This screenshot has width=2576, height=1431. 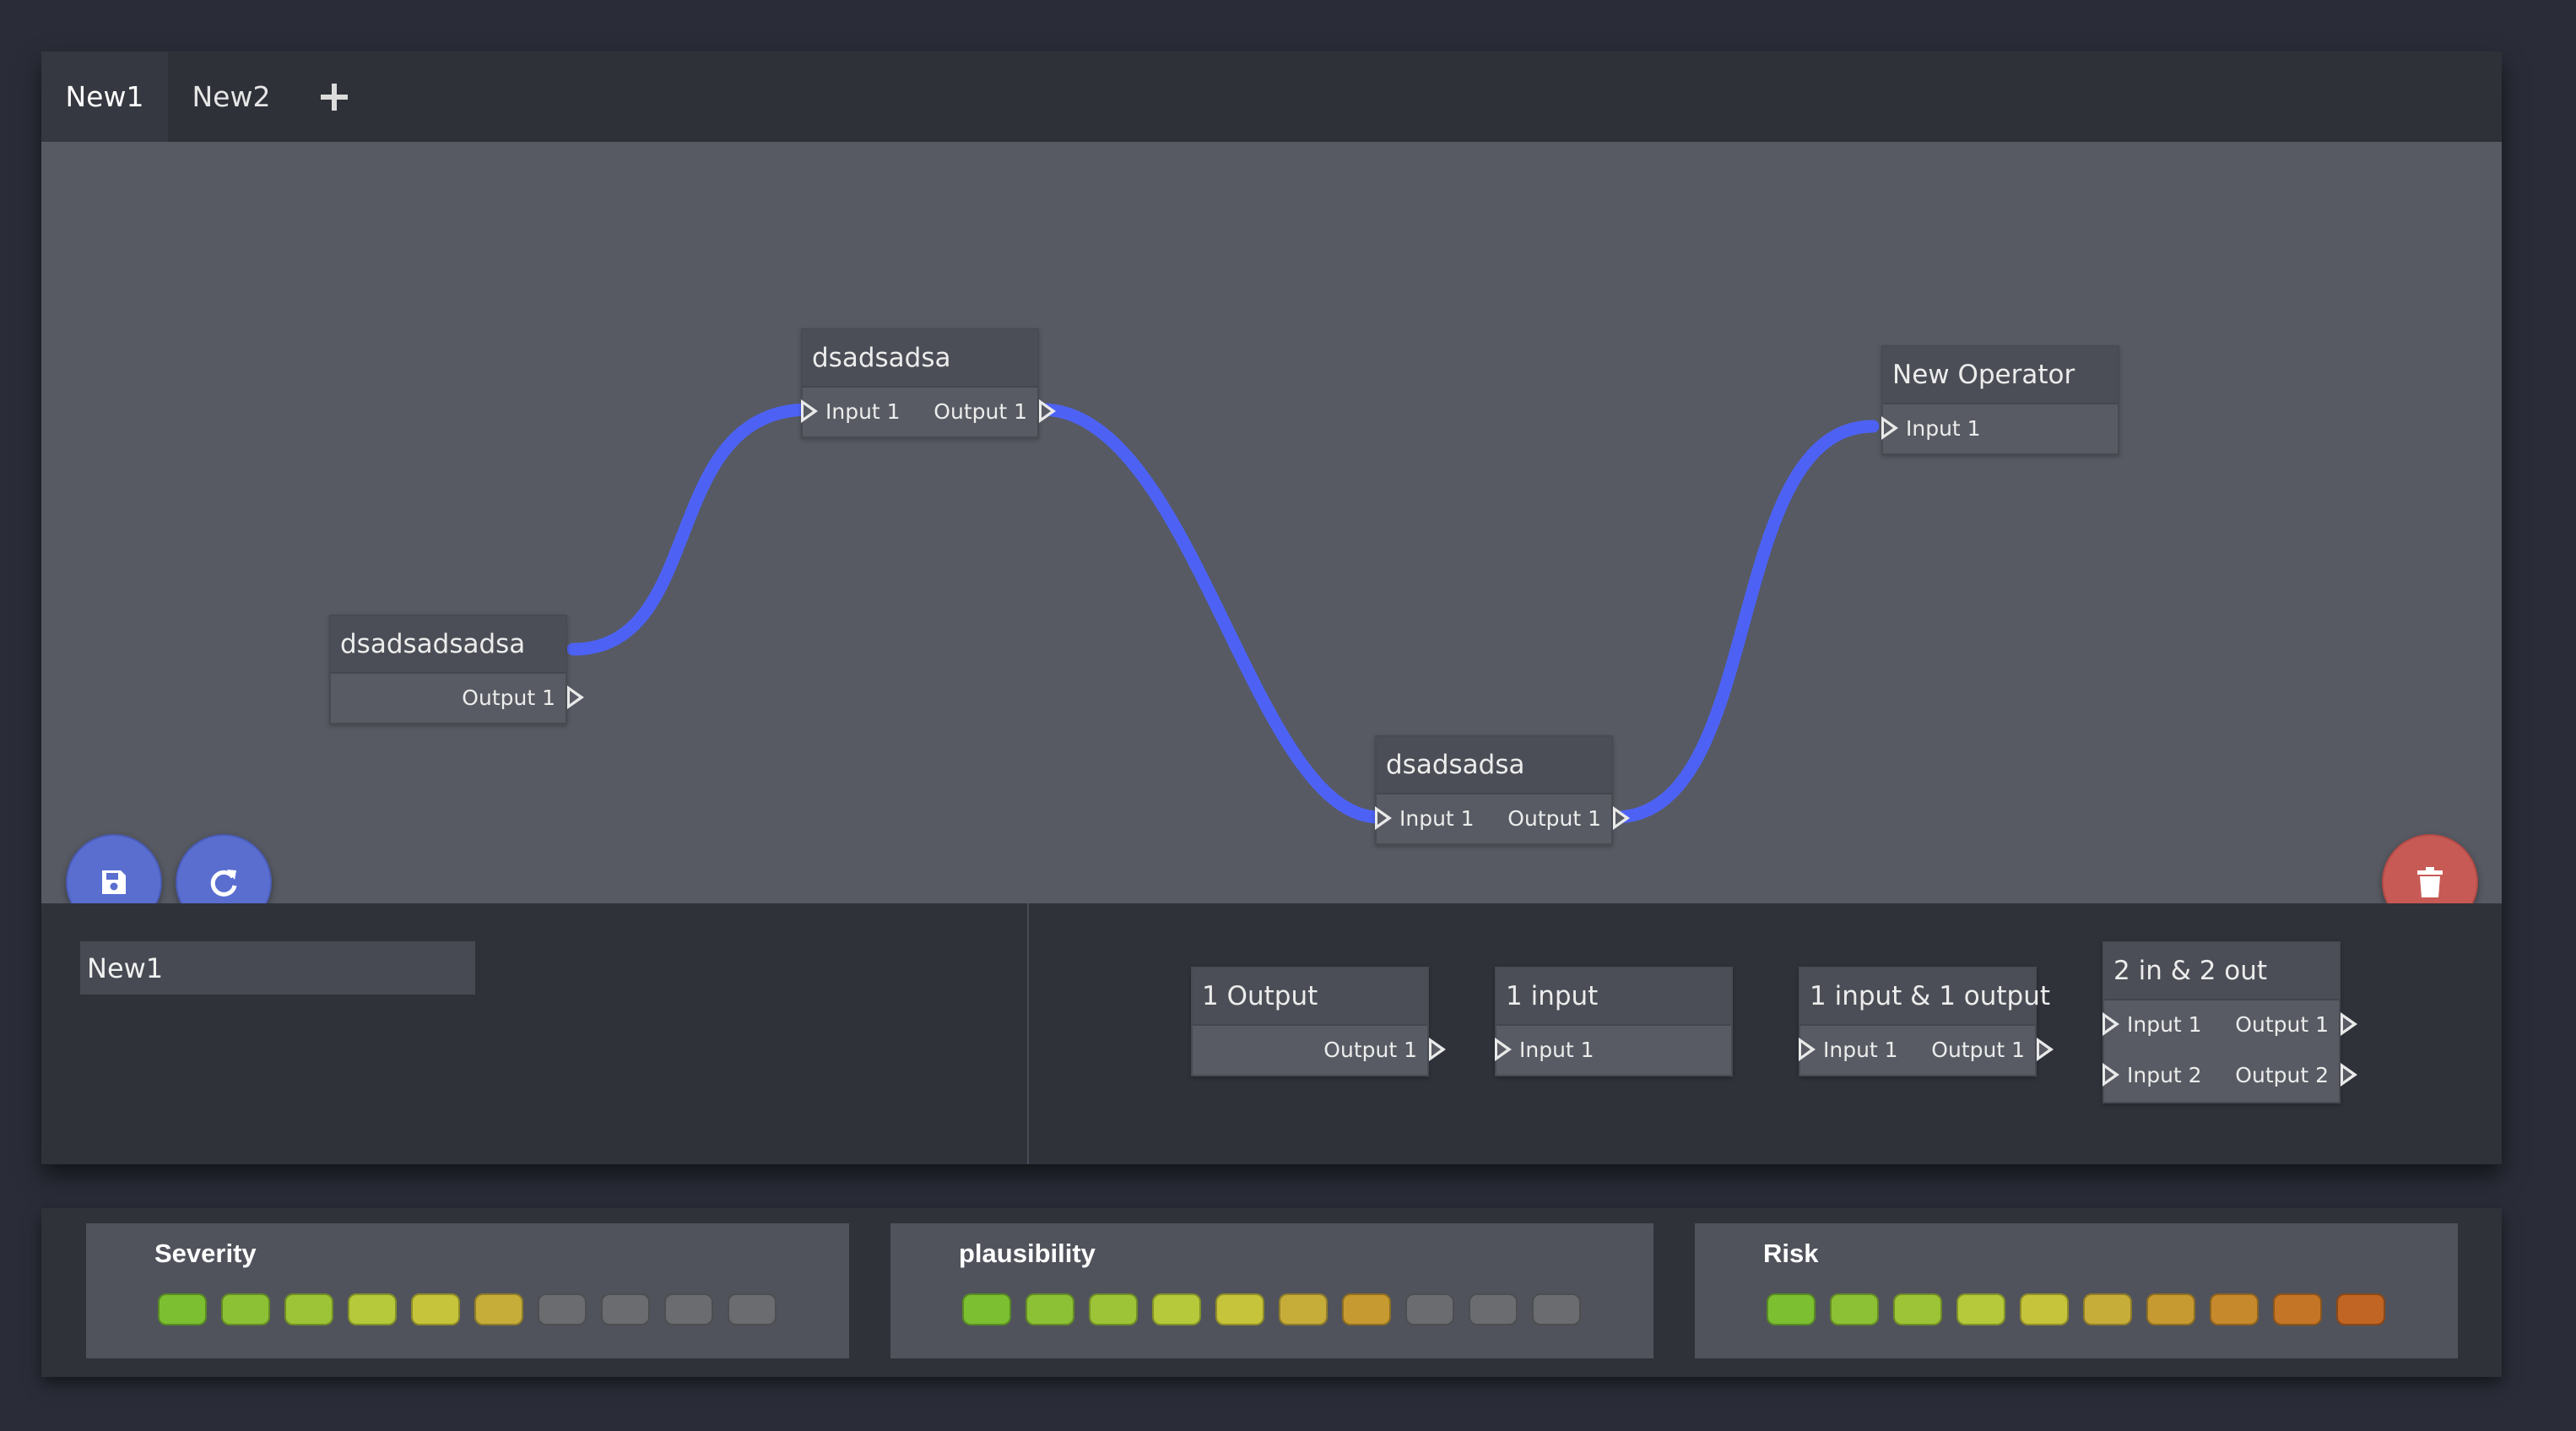 I want to click on node-title: 2 in & 2 out, so click(x=2221, y=972).